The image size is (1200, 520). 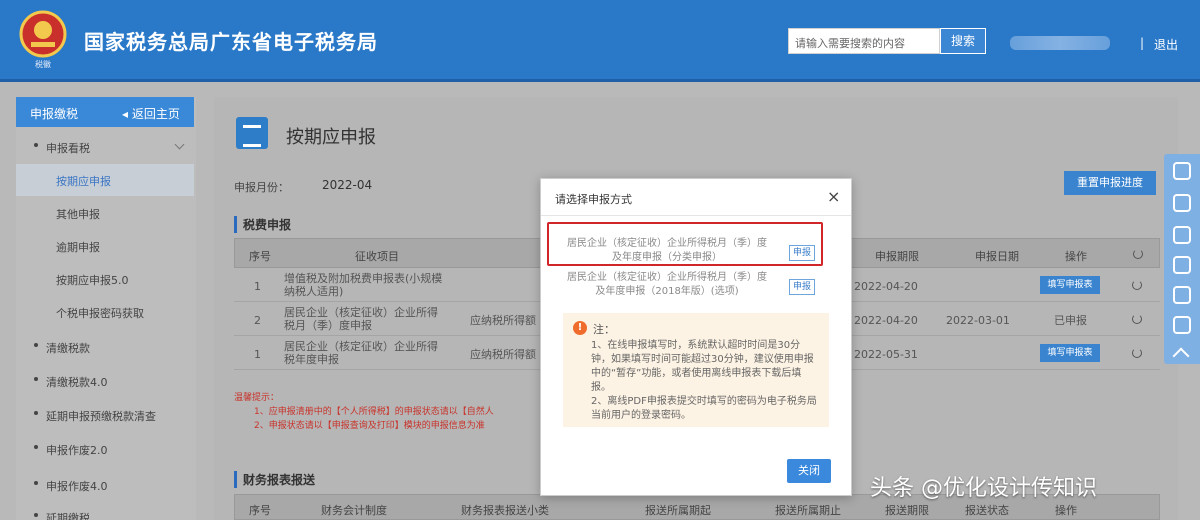 I want to click on col-header: 序号, so click(x=260, y=510).